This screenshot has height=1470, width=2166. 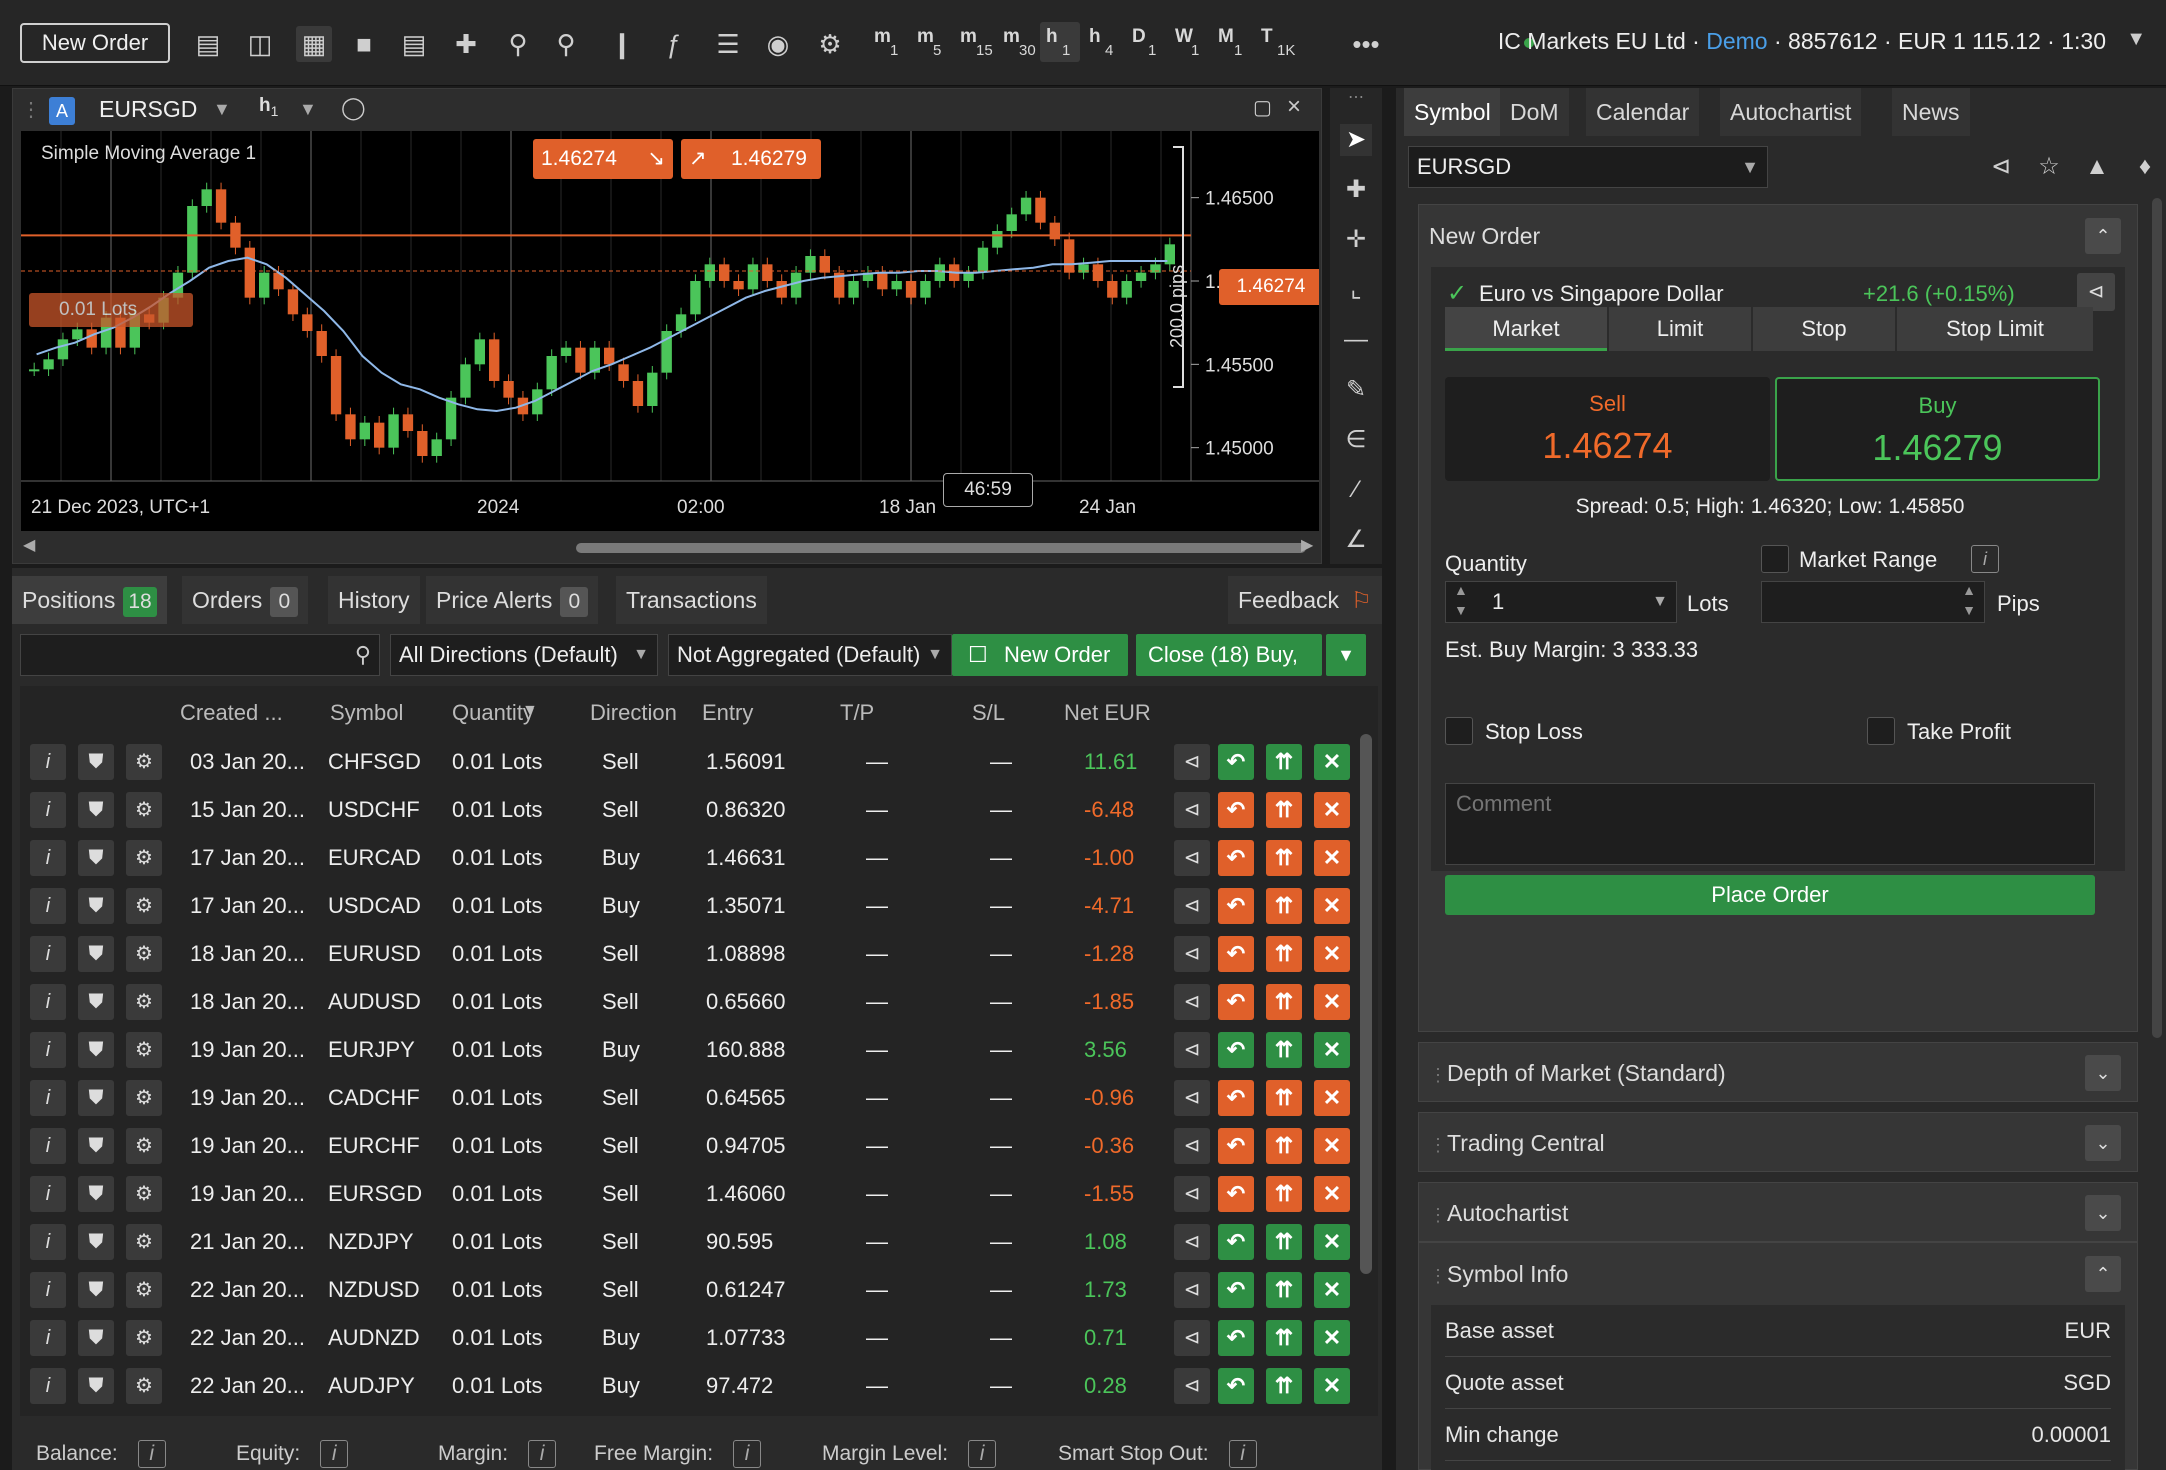 I want to click on order-type-stop-limit: Stop Limit, so click(x=1995, y=329).